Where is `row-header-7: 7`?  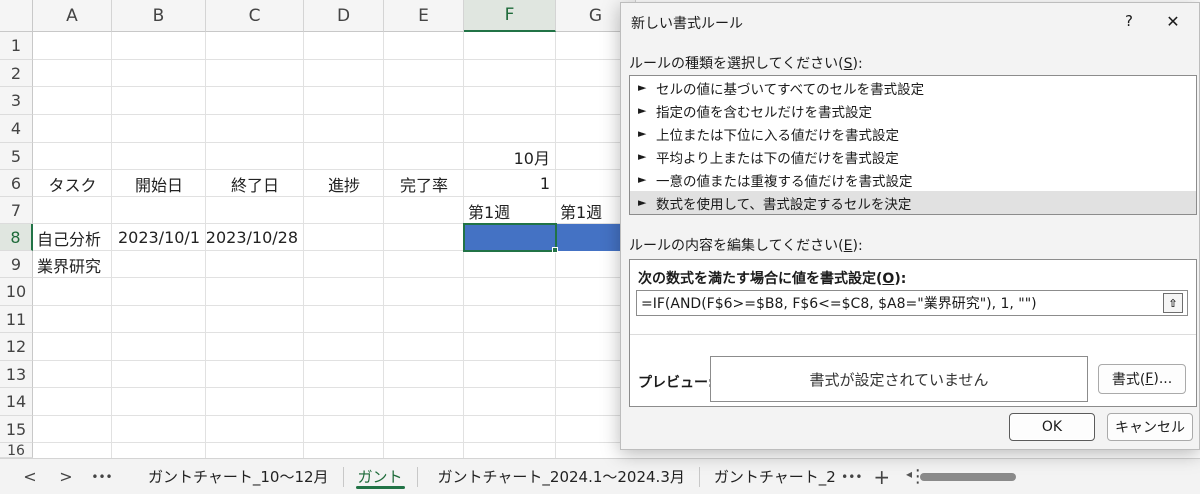
row-header-7: 7 is located at coordinates (16, 210).